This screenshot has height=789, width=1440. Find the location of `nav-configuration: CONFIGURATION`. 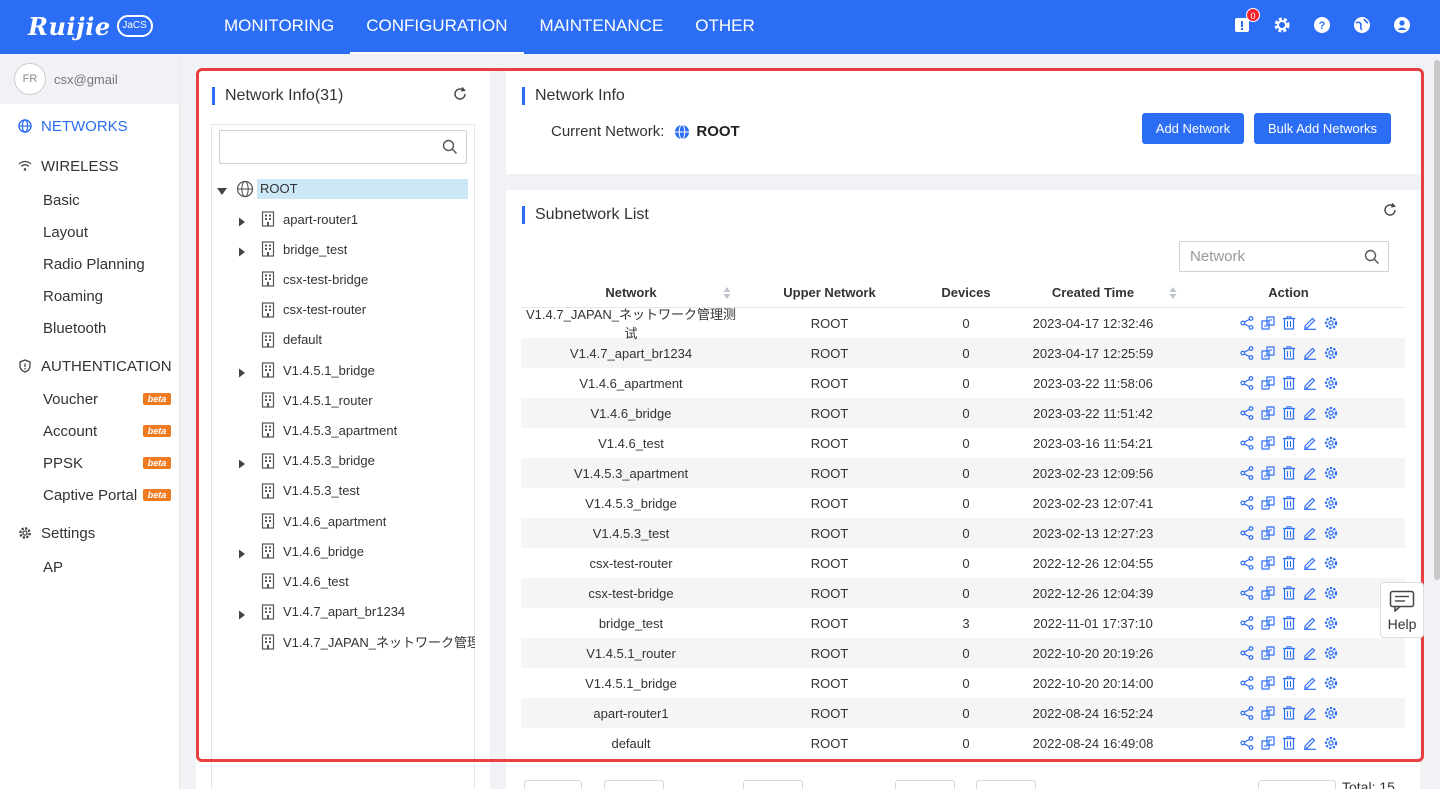

nav-configuration: CONFIGURATION is located at coordinates (437, 27).